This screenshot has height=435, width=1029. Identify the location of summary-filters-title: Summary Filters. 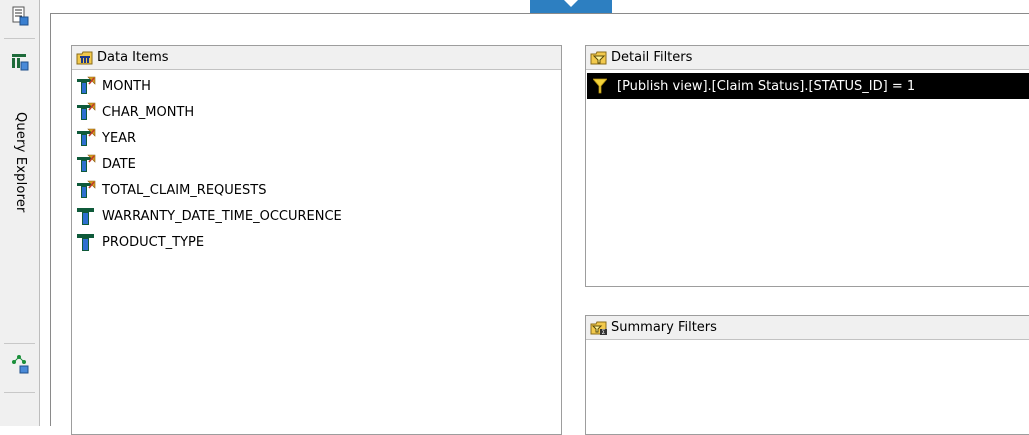
(664, 327).